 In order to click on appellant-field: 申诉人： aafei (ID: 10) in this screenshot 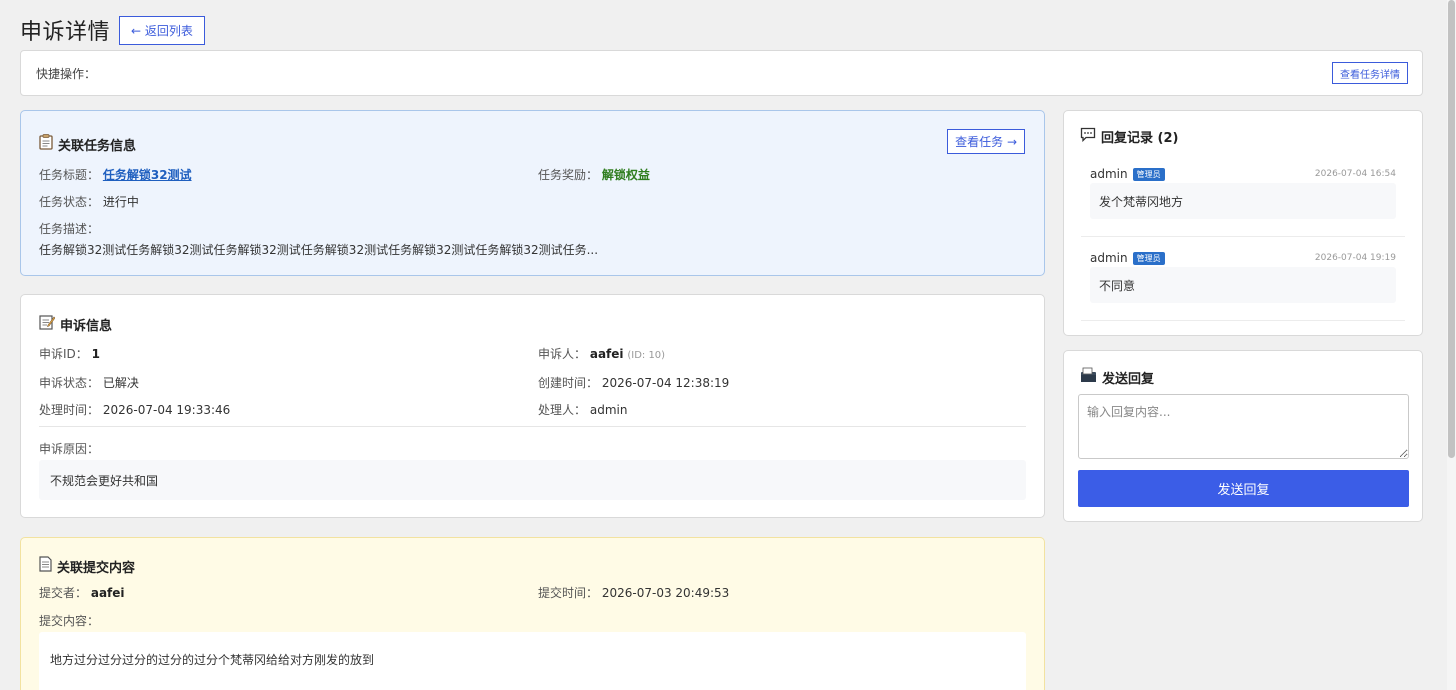, I will do `click(601, 353)`.